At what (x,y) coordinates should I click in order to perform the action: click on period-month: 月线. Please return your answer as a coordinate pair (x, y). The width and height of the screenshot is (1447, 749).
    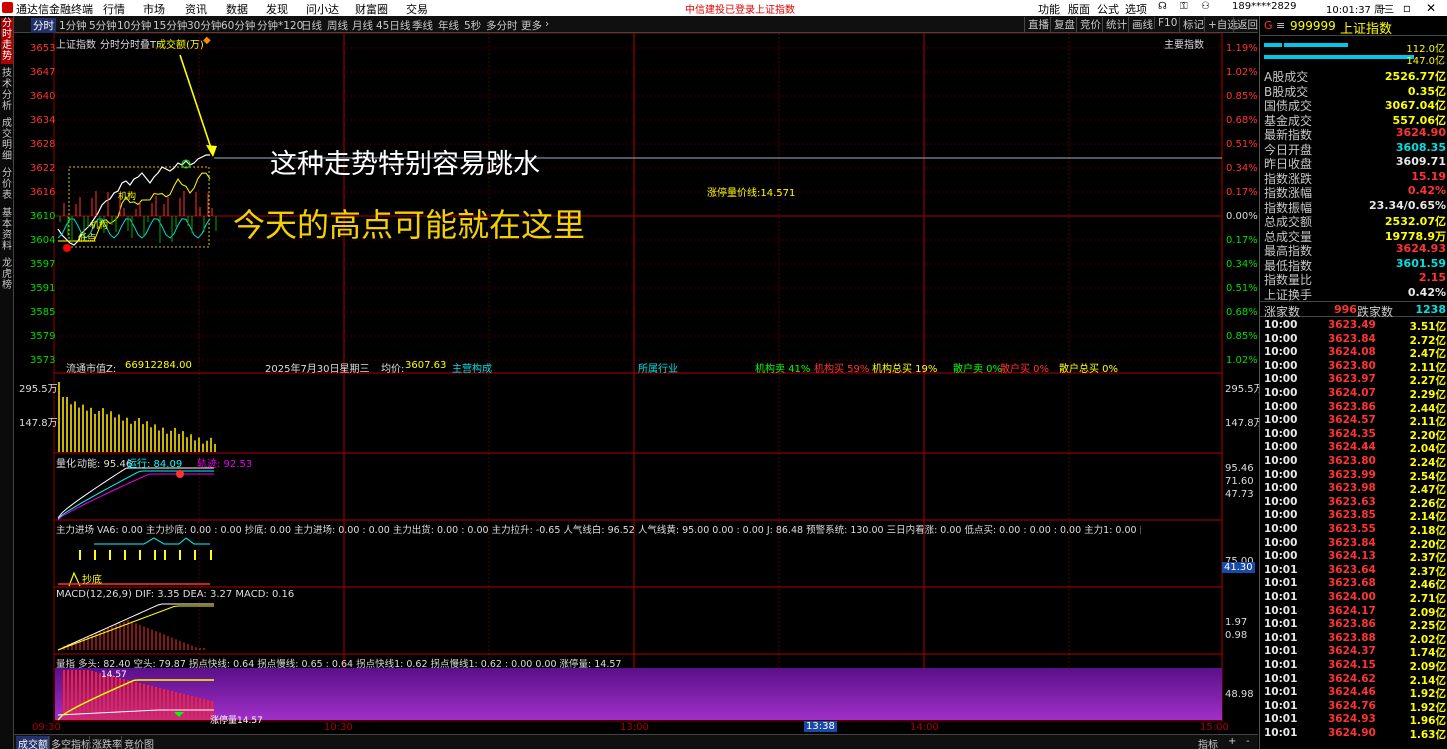
    Looking at the image, I should click on (362, 25).